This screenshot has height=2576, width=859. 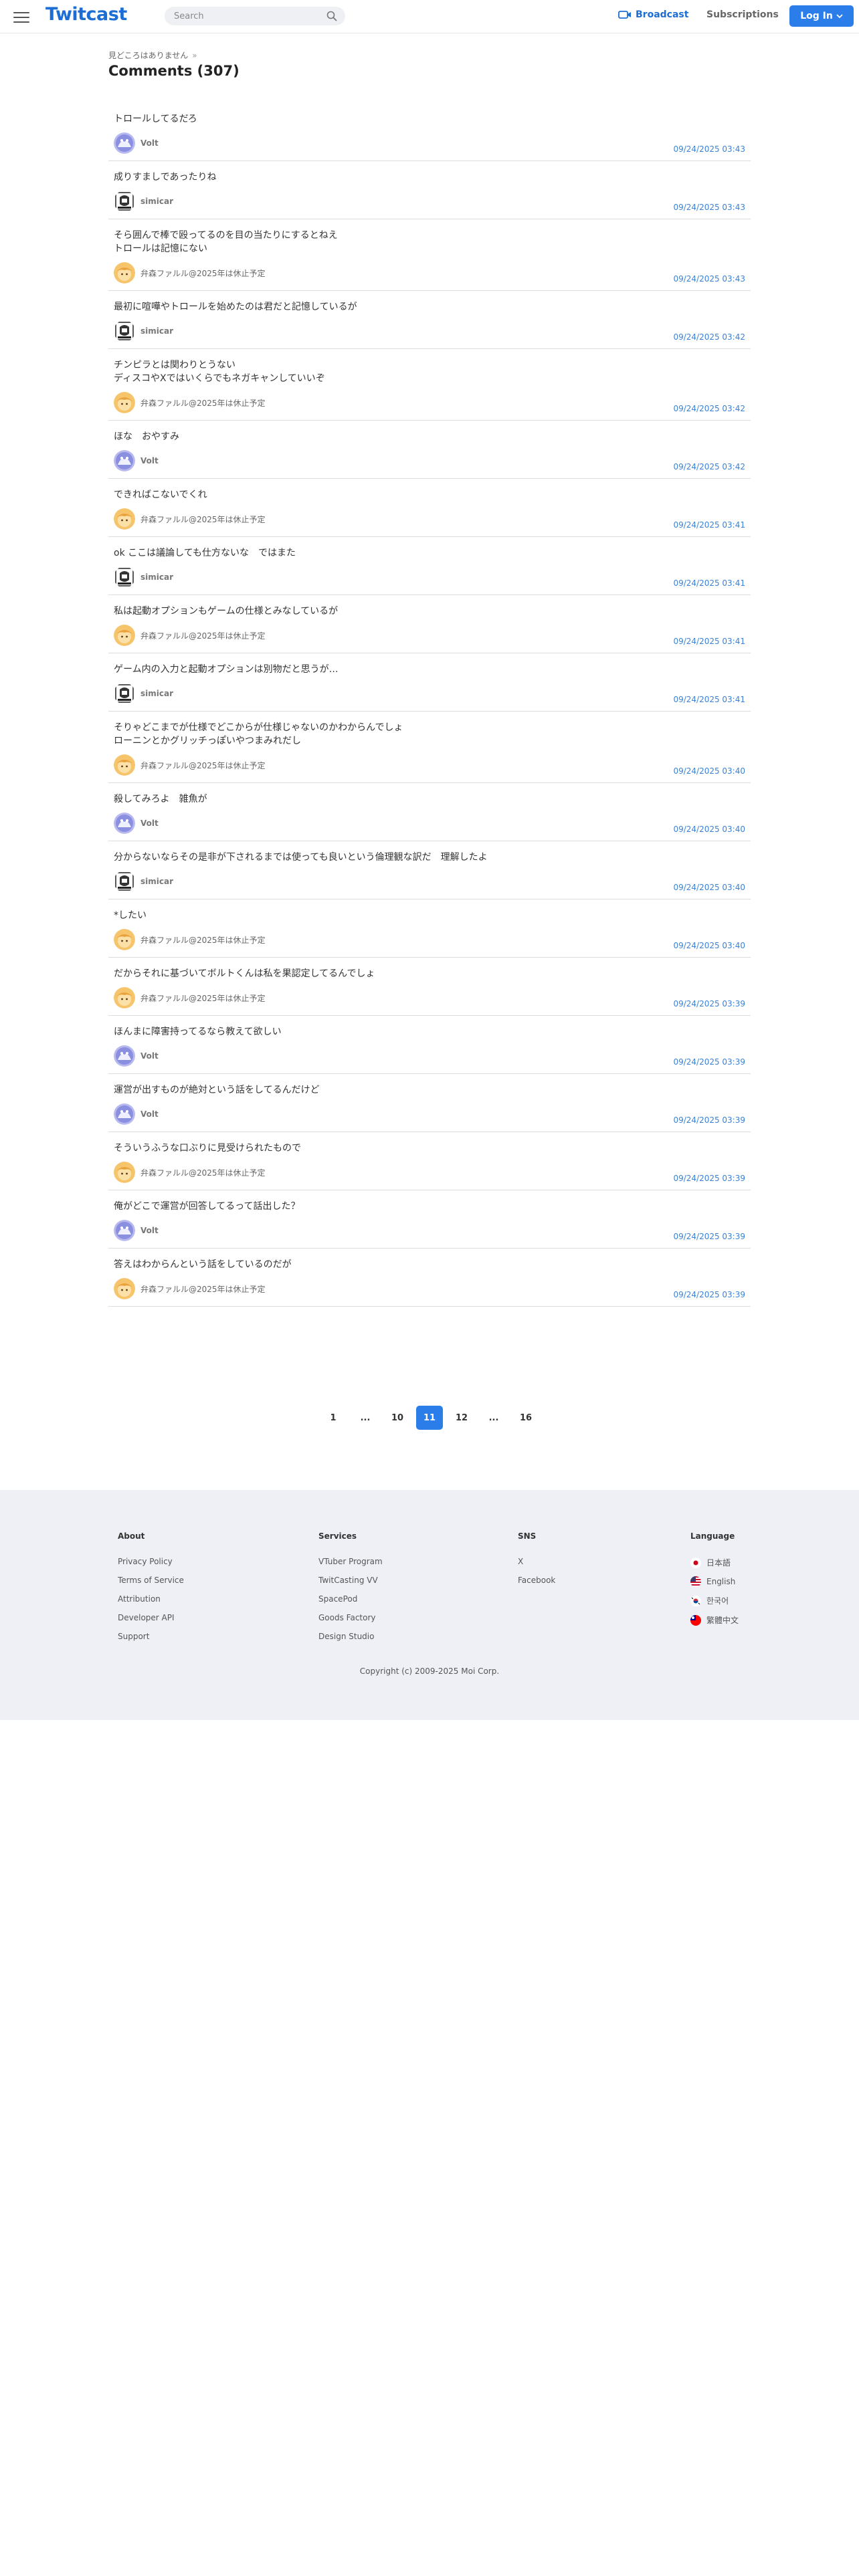 What do you see at coordinates (351, 1580) in the screenshot?
I see `footer-link: TwitCasting VV` at bounding box center [351, 1580].